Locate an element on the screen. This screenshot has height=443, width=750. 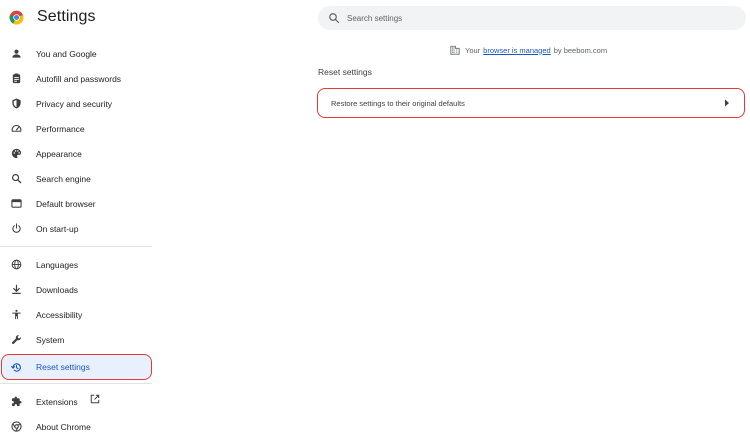
sidebar-item-default-browser: Default browser is located at coordinates (76, 203).